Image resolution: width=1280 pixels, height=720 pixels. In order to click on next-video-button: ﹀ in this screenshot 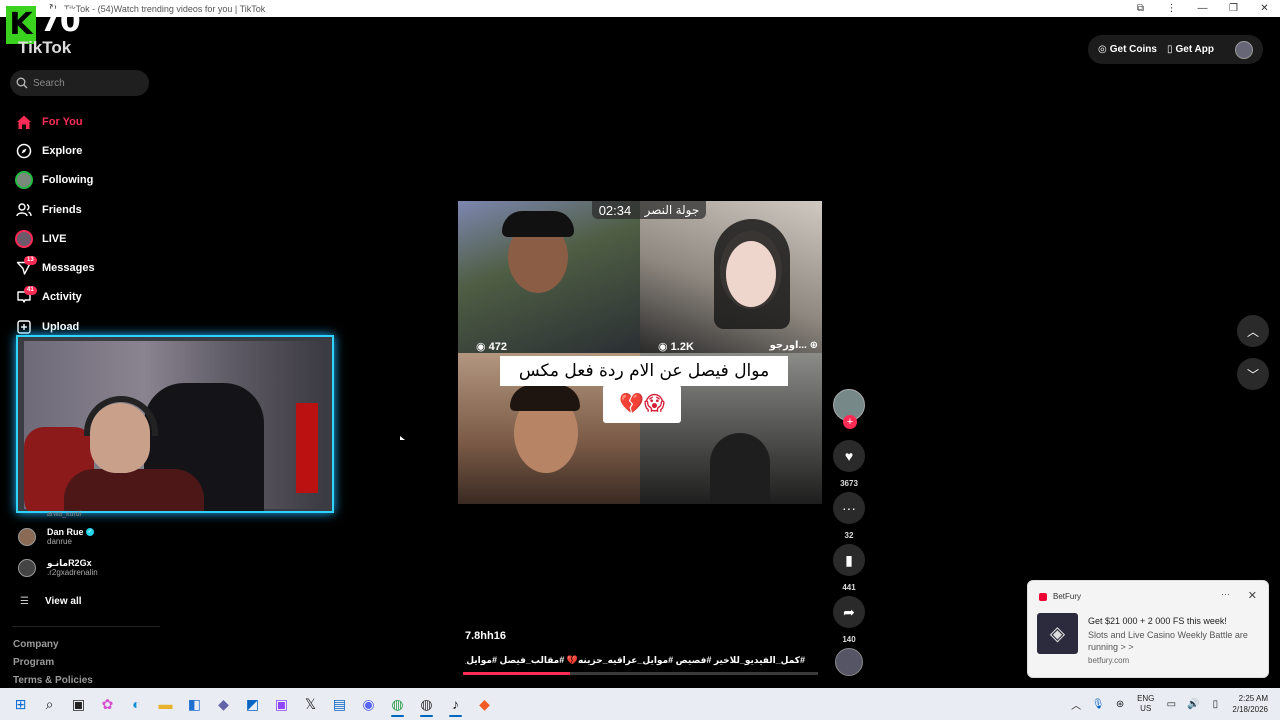, I will do `click(1253, 374)`.